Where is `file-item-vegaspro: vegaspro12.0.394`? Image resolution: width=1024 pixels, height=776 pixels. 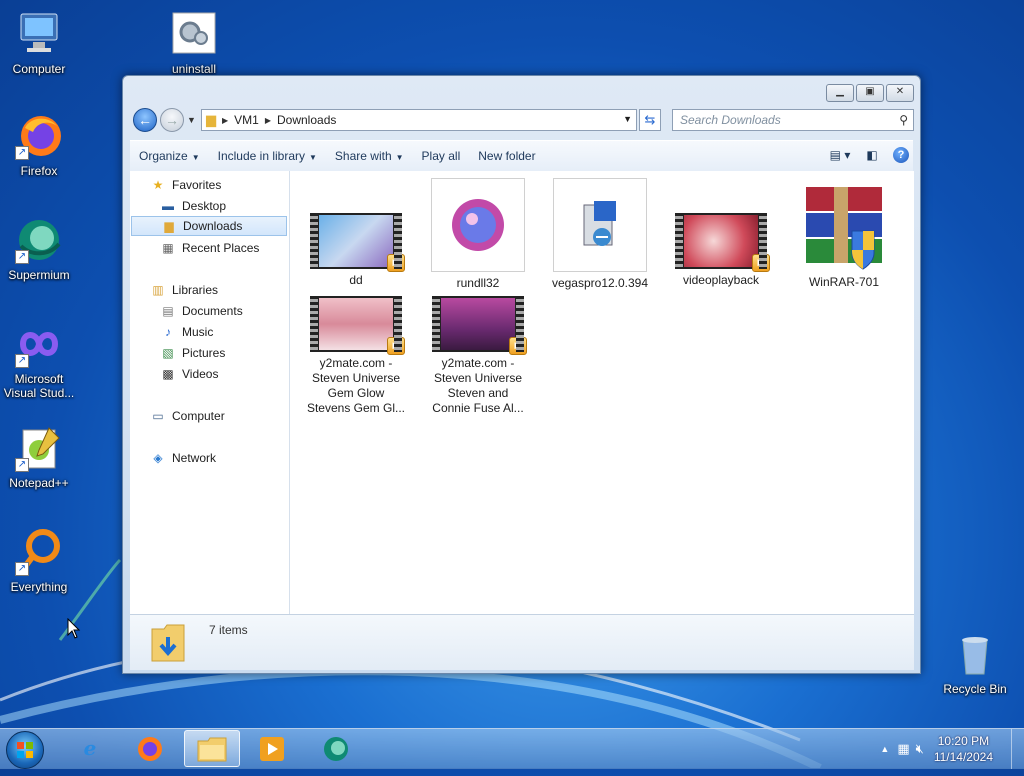 file-item-vegaspro: vegaspro12.0.394 is located at coordinates (600, 234).